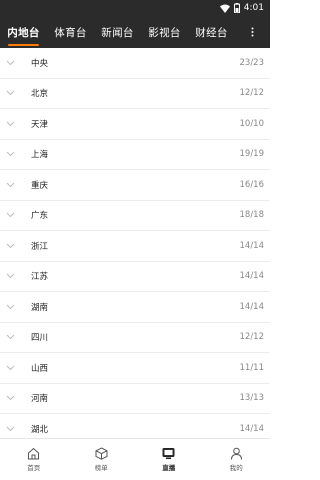 This screenshot has width=320, height=480. I want to click on channel-group-name: 上海, so click(40, 155).